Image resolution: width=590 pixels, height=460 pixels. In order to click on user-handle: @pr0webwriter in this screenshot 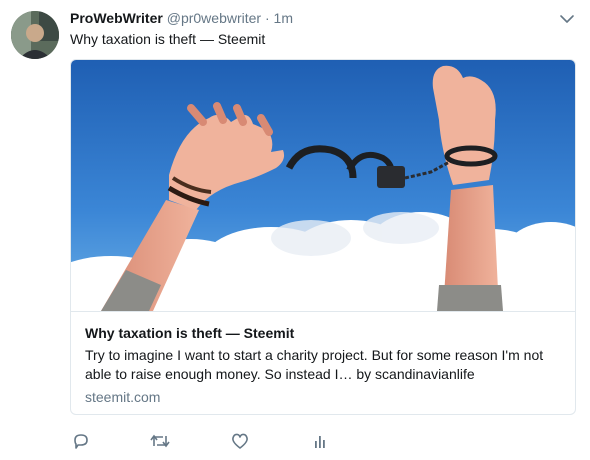, I will do `click(214, 18)`.